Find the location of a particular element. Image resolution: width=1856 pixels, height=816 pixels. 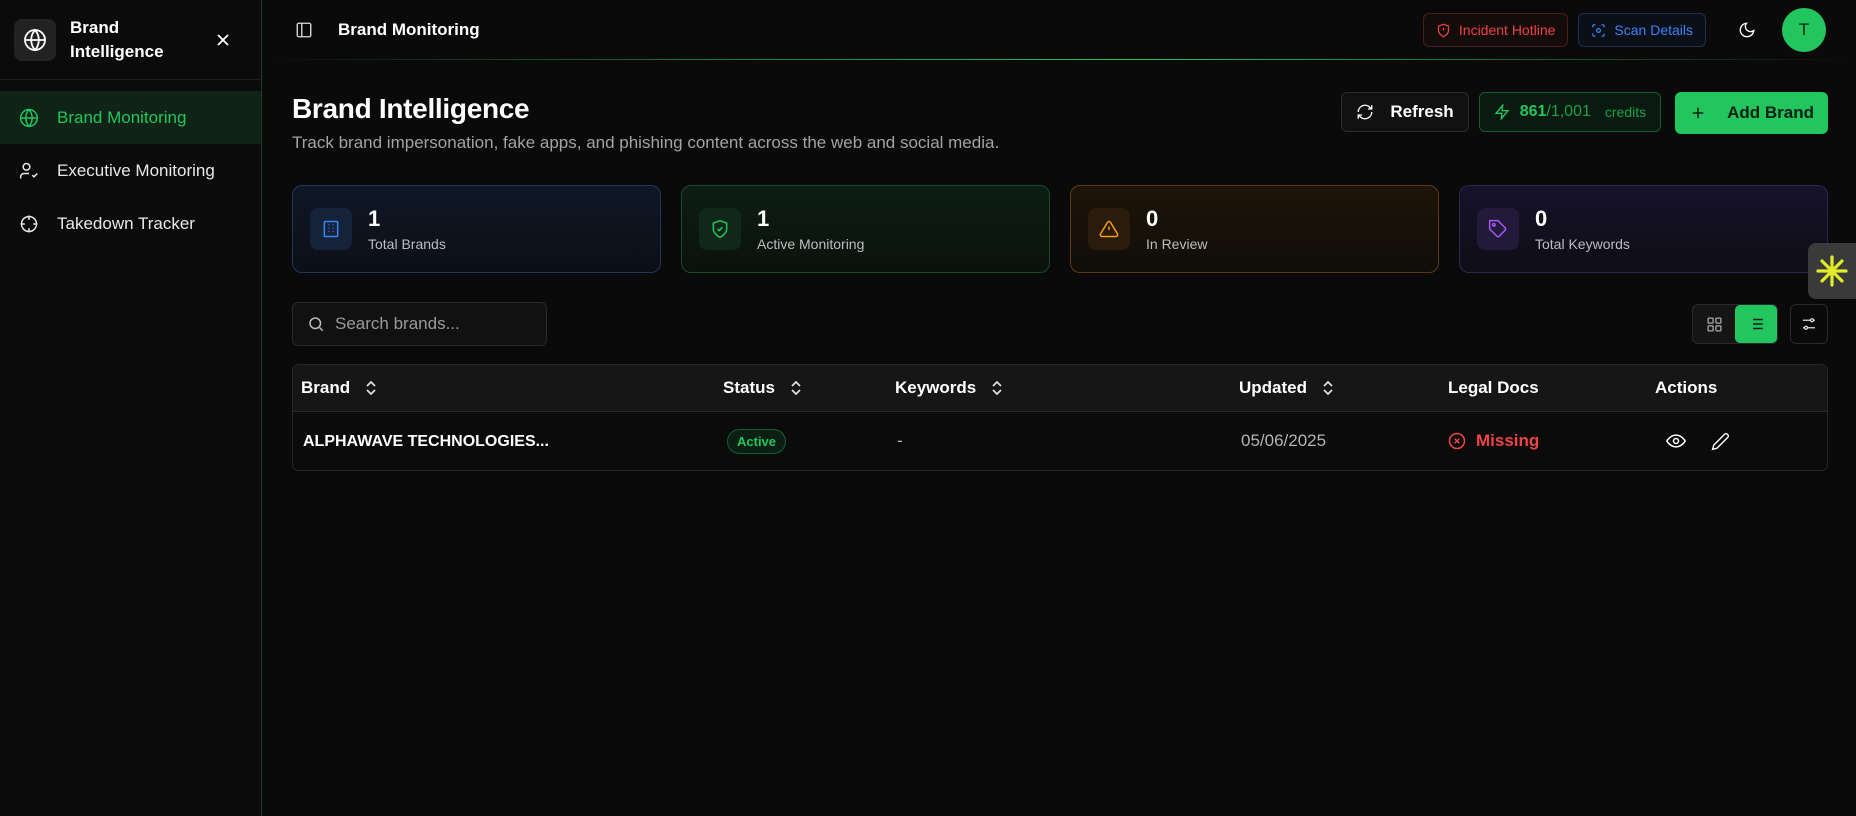

stat-label: Active Monitoring is located at coordinates (811, 244).